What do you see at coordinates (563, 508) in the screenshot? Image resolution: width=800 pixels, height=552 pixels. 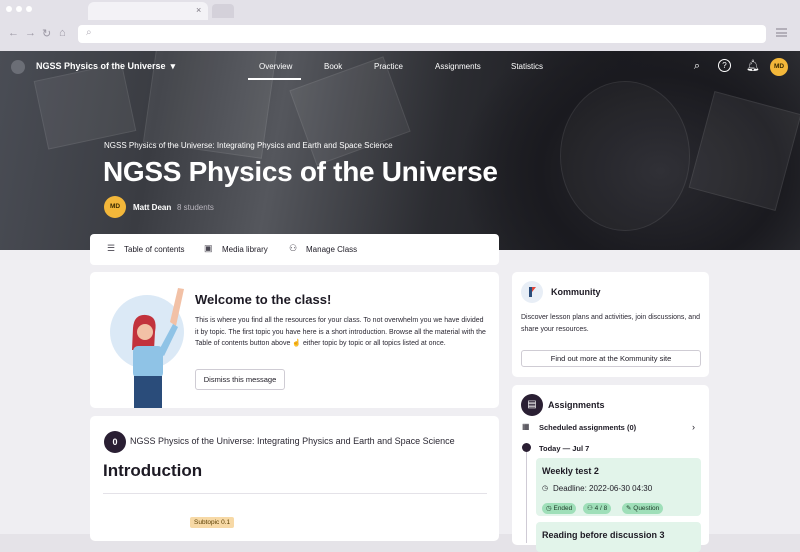 I see `status-label: Ended` at bounding box center [563, 508].